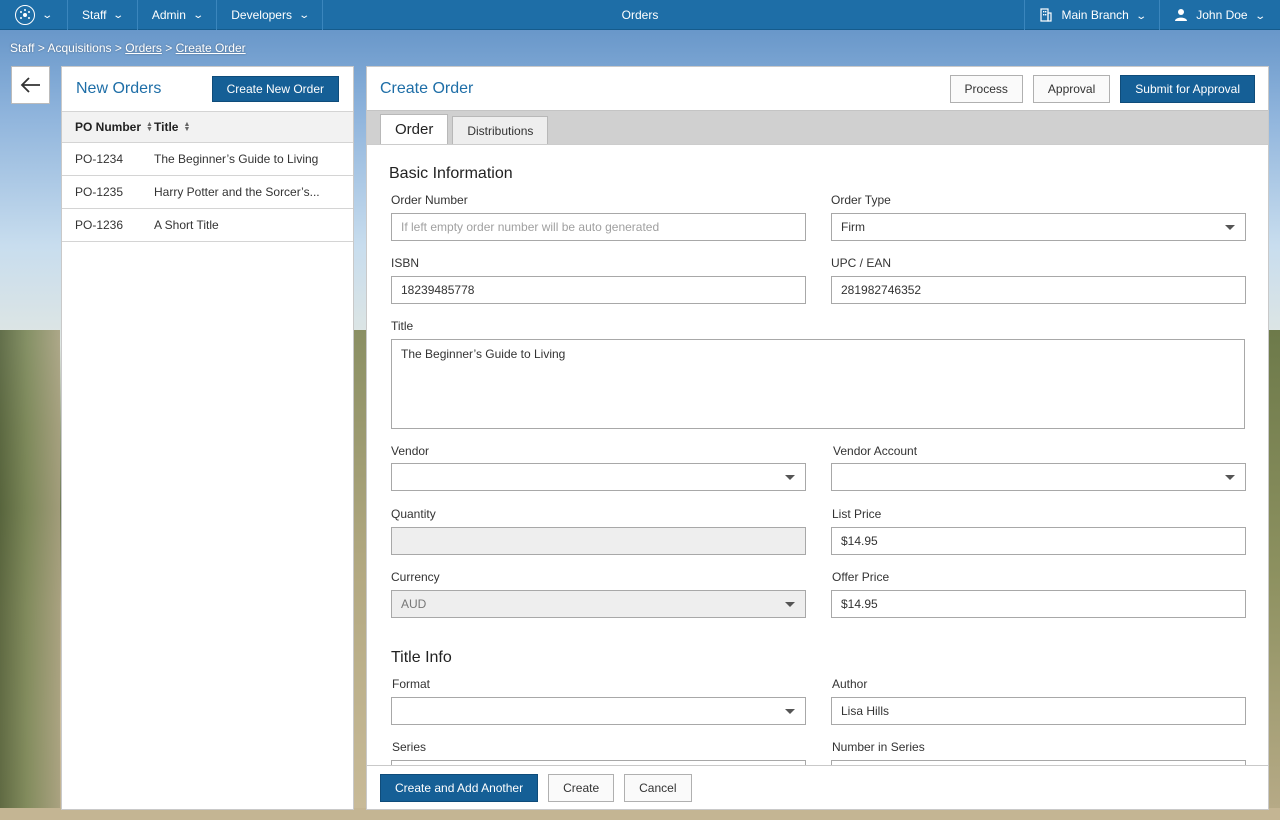 The image size is (1280, 820). I want to click on create-button: Create, so click(581, 787).